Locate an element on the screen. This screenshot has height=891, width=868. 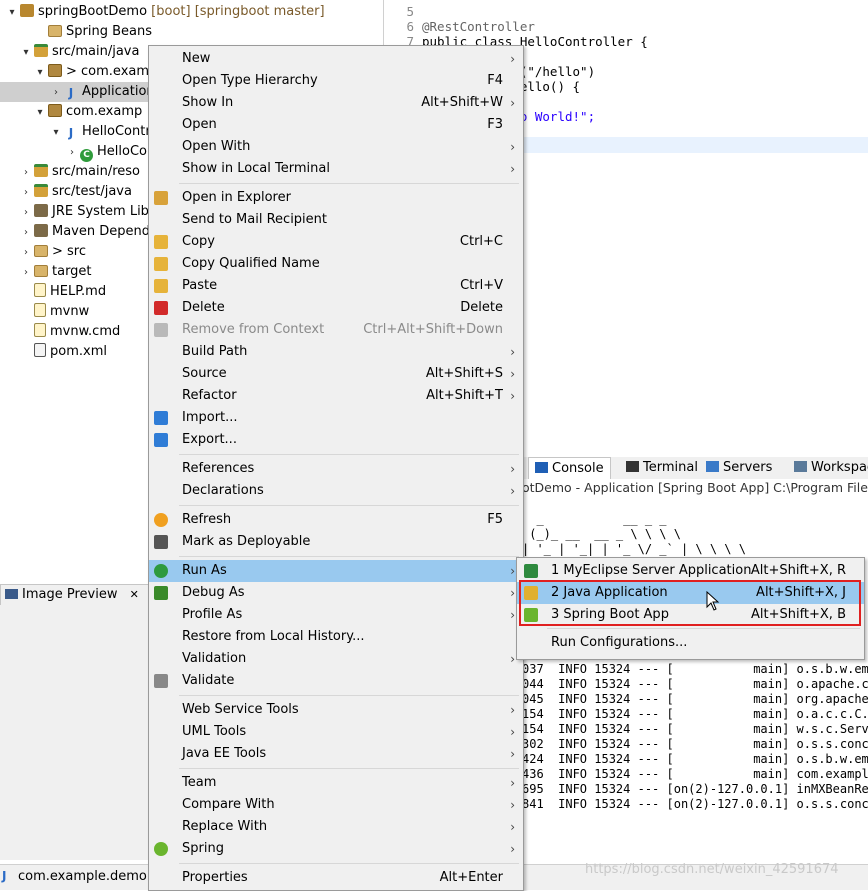
menu-item-label: UML Tools is located at coordinates (214, 731).